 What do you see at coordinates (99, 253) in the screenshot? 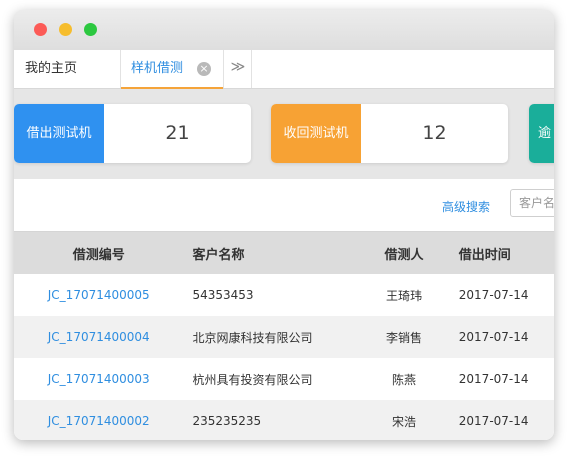
I see `column-header-loan-id: 借测编号` at bounding box center [99, 253].